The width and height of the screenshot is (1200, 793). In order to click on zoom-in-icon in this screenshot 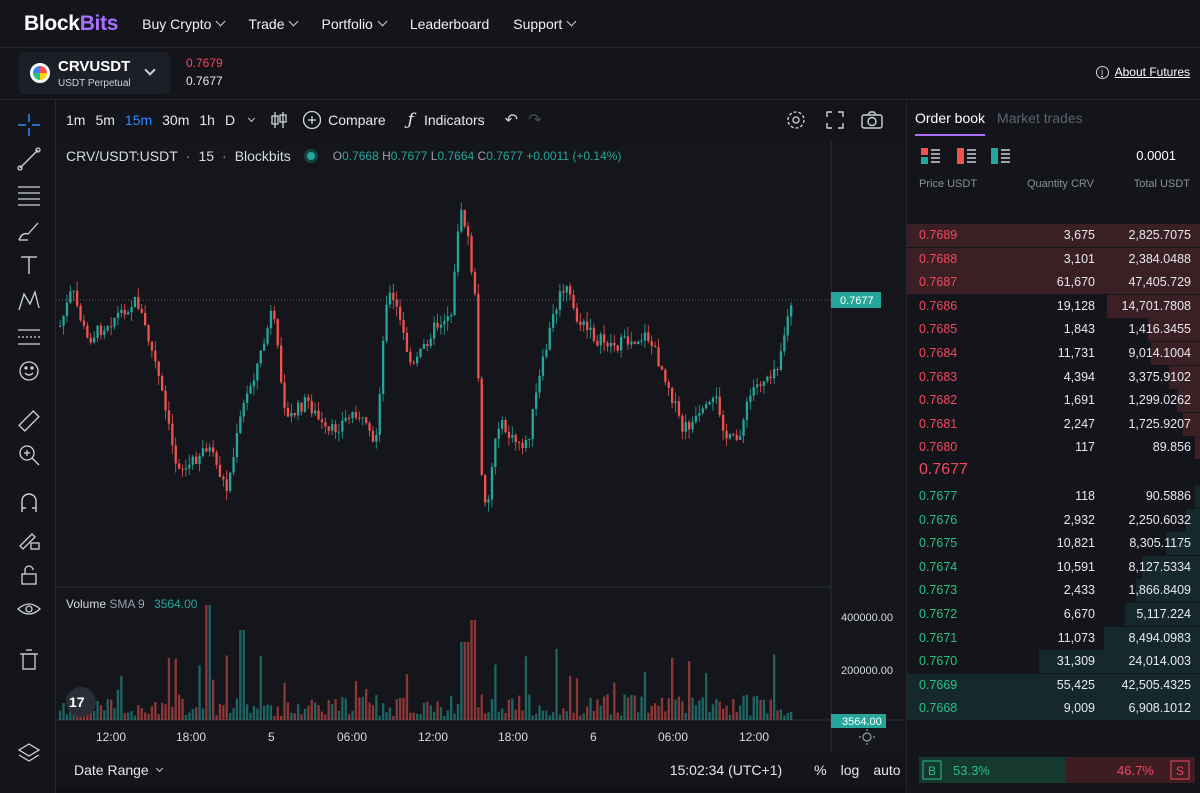, I will do `click(29, 455)`.